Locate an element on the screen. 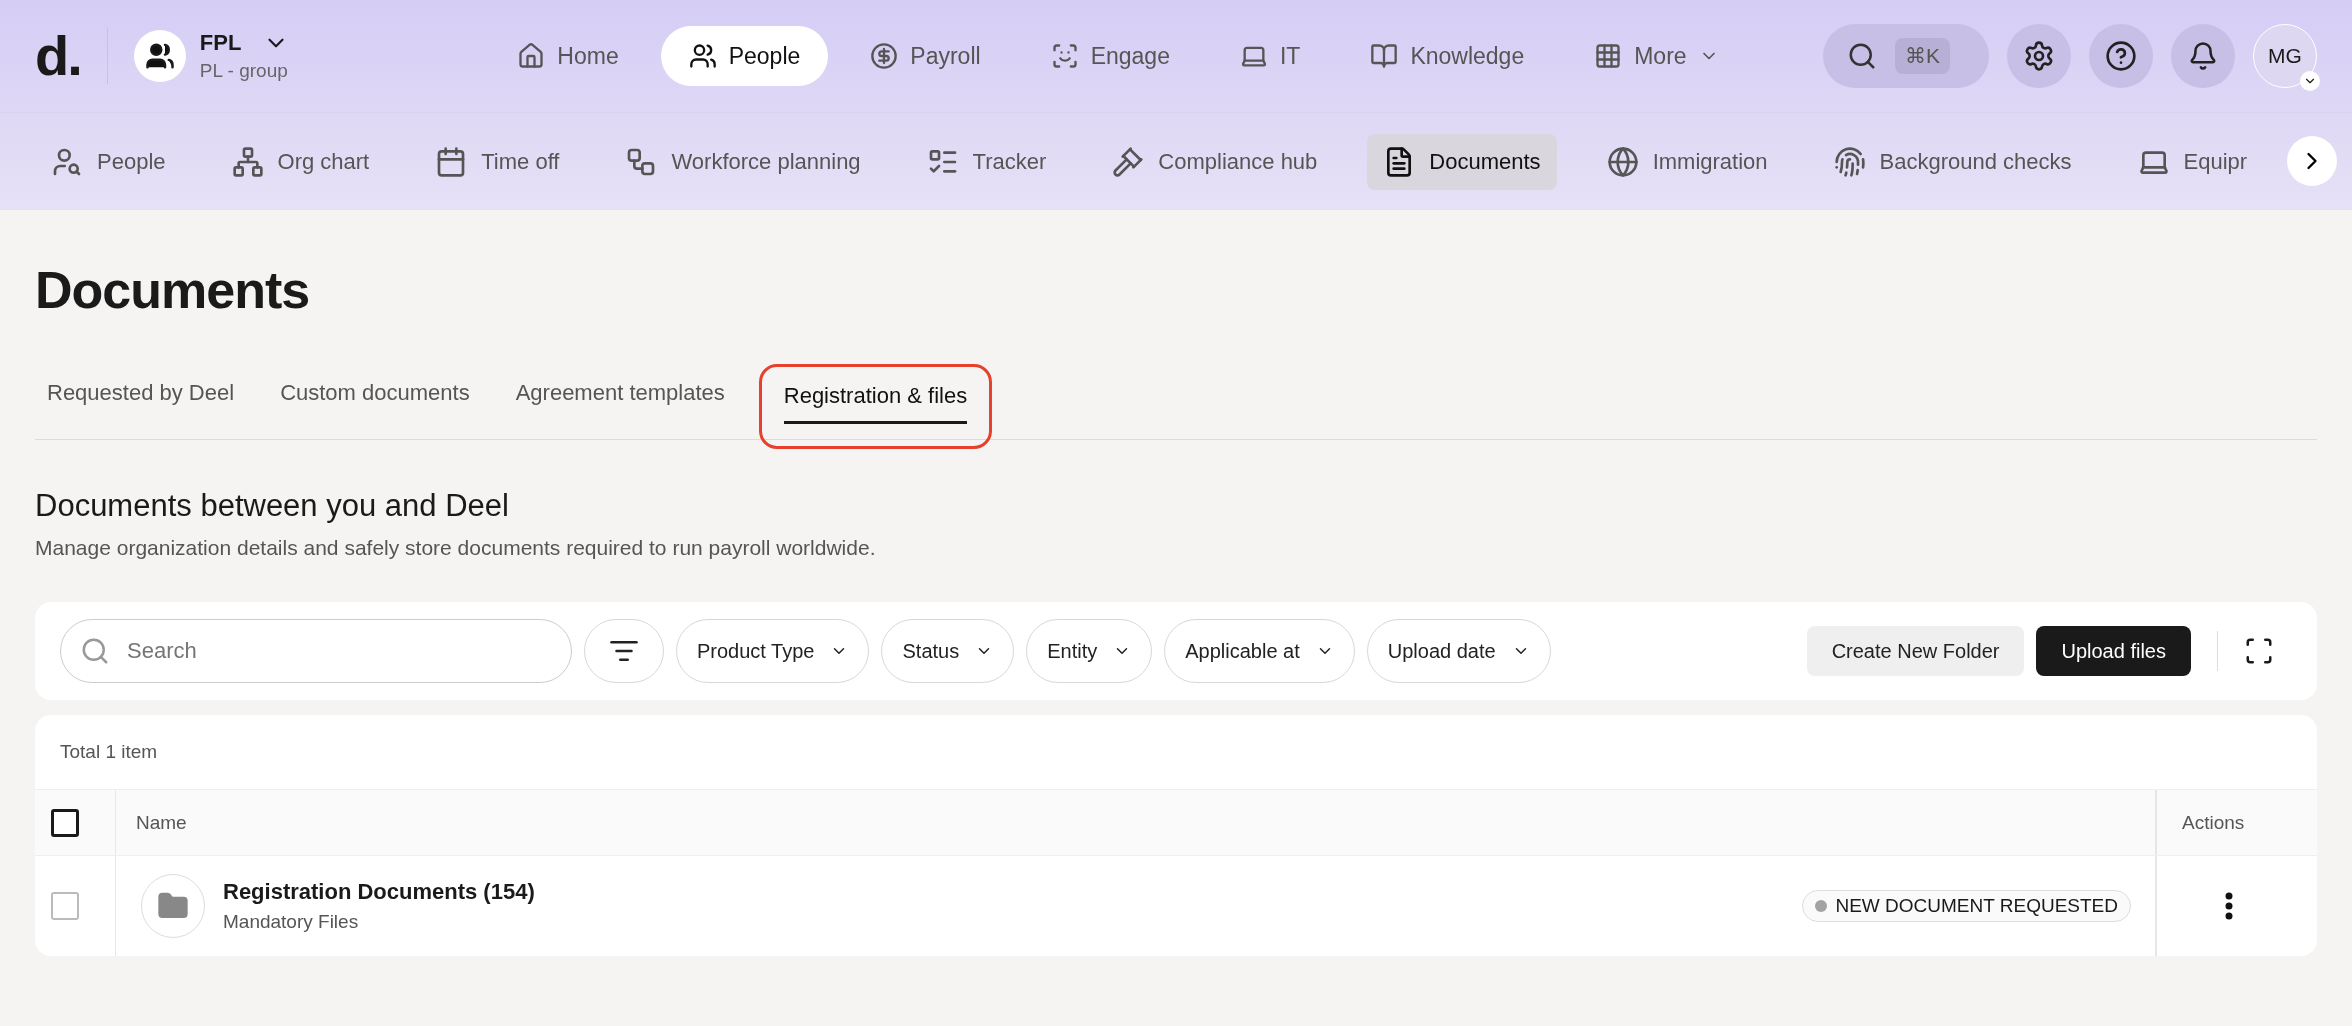  tab: Agreement templates is located at coordinates (620, 401).